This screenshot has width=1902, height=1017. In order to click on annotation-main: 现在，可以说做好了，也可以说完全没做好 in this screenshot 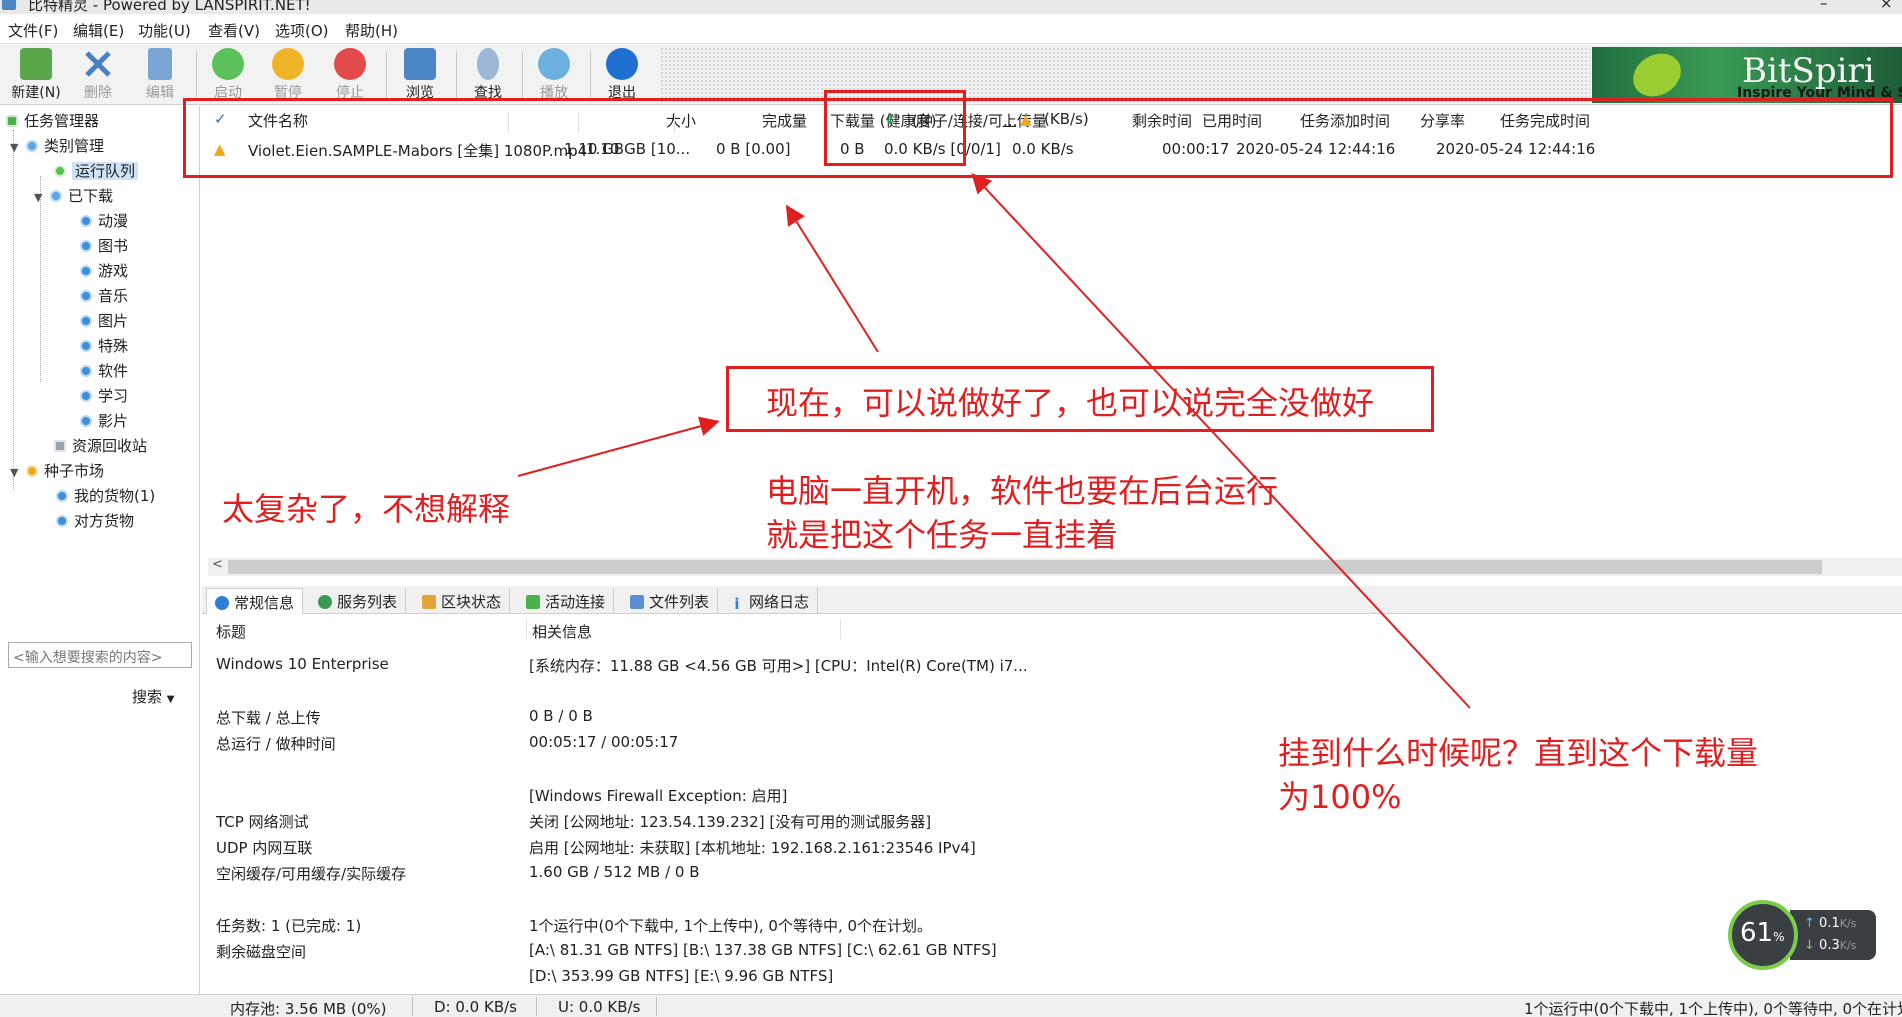, I will do `click(1070, 403)`.